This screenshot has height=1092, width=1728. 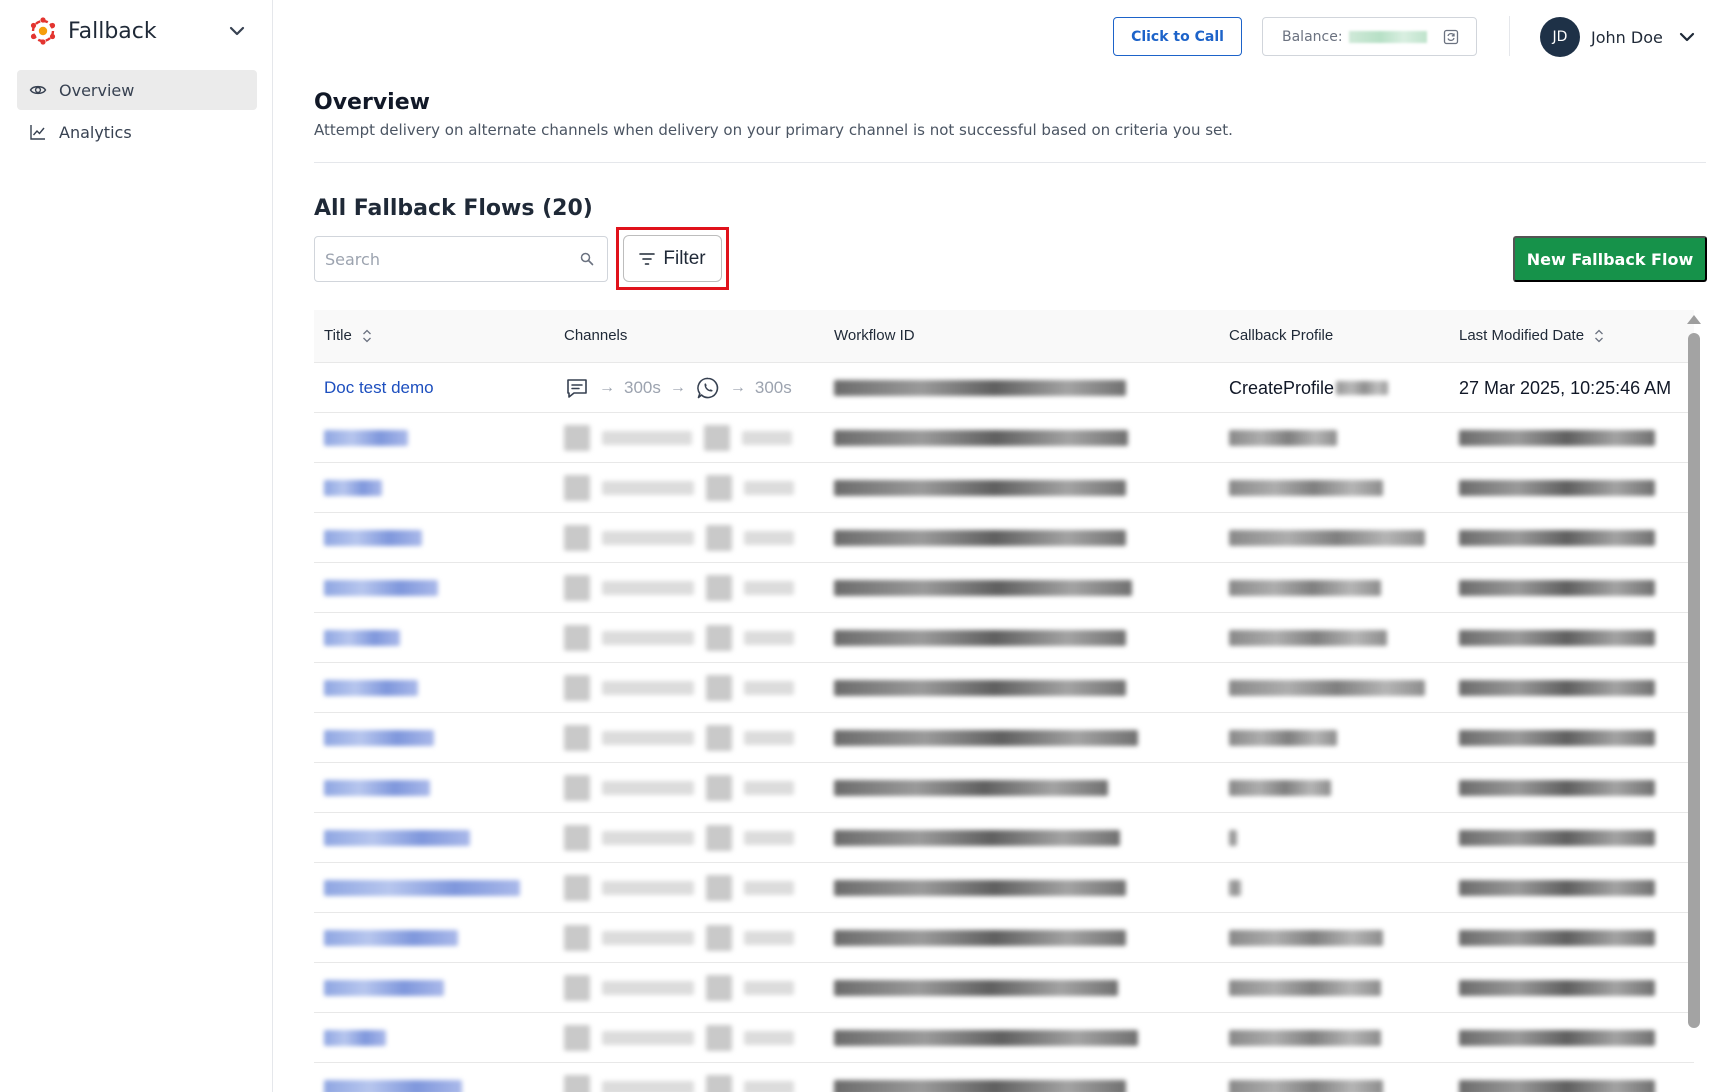 I want to click on sort-icon, so click(x=1599, y=335).